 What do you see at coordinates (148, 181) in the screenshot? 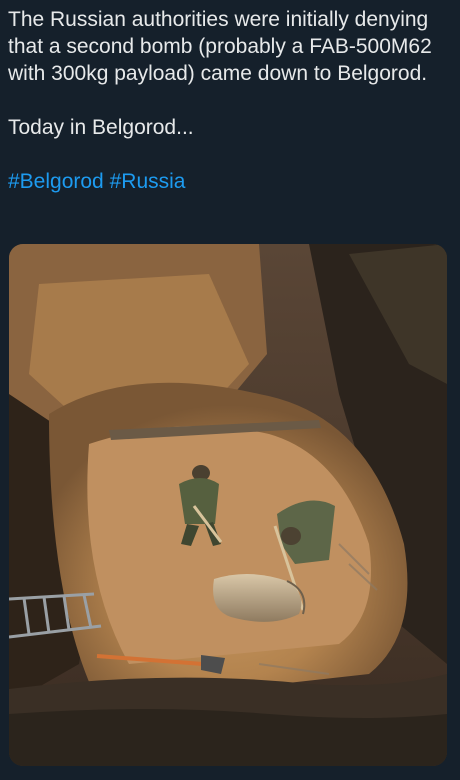
I see `hashtag-russia: #Russia` at bounding box center [148, 181].